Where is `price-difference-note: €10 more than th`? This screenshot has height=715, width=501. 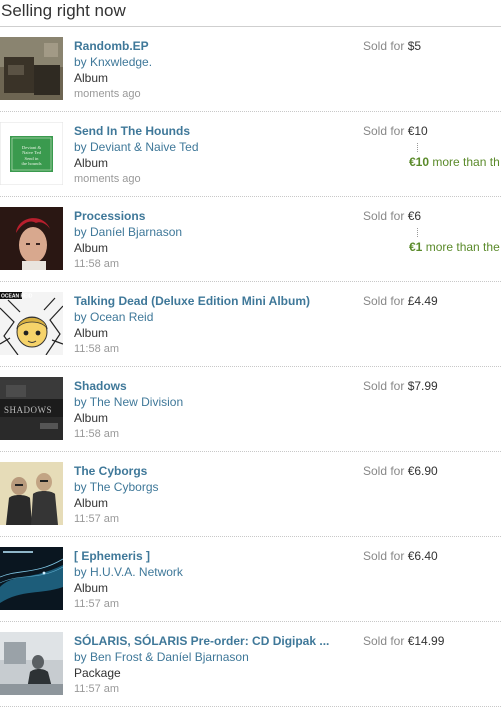
price-difference-note: €10 more than th is located at coordinates (454, 162).